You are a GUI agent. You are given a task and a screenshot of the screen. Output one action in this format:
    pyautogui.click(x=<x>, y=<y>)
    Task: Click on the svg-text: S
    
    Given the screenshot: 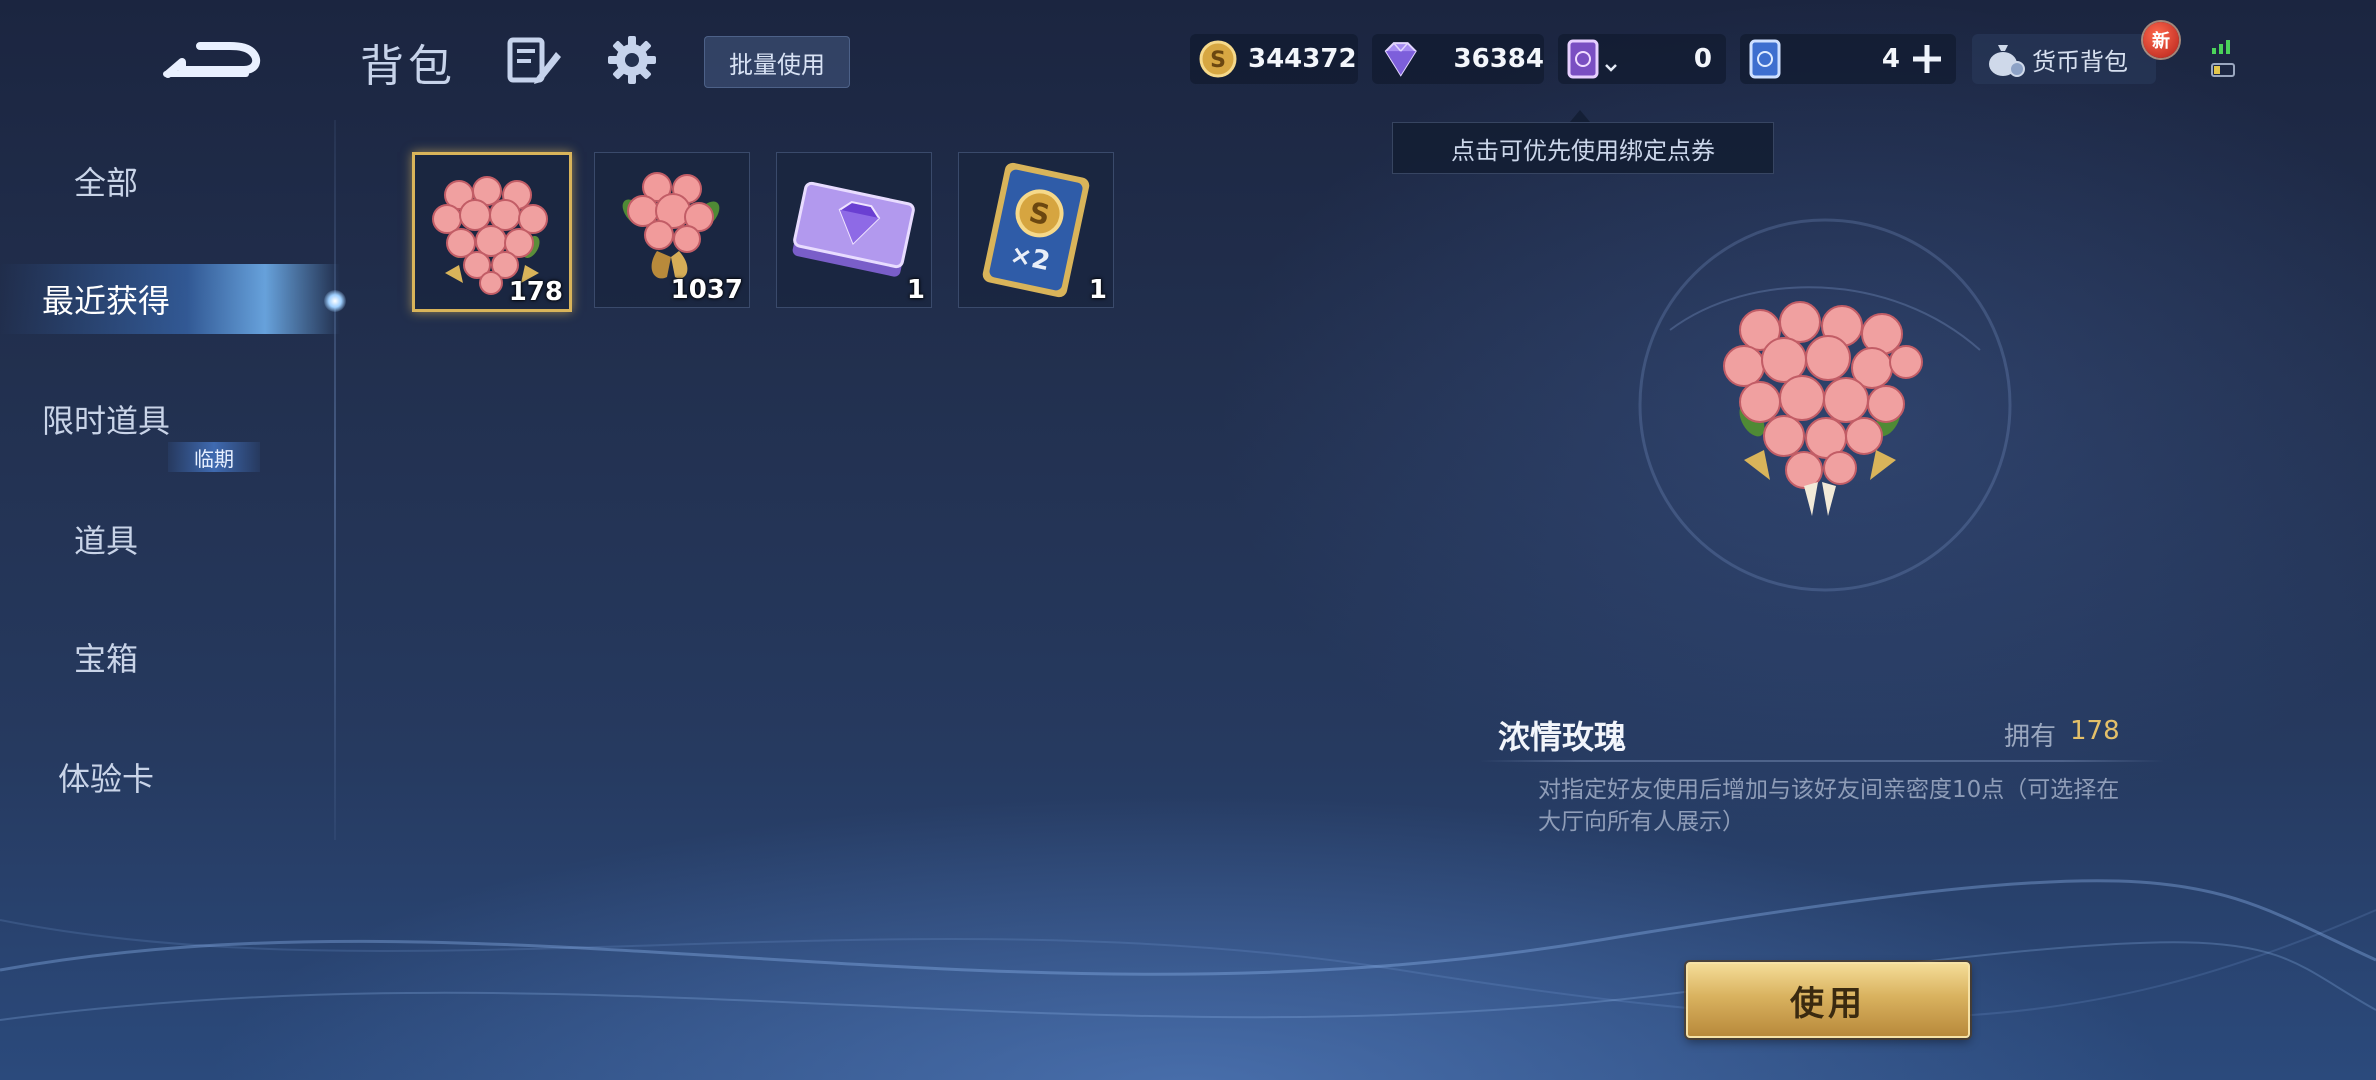 What is the action you would take?
    pyautogui.click(x=1218, y=60)
    